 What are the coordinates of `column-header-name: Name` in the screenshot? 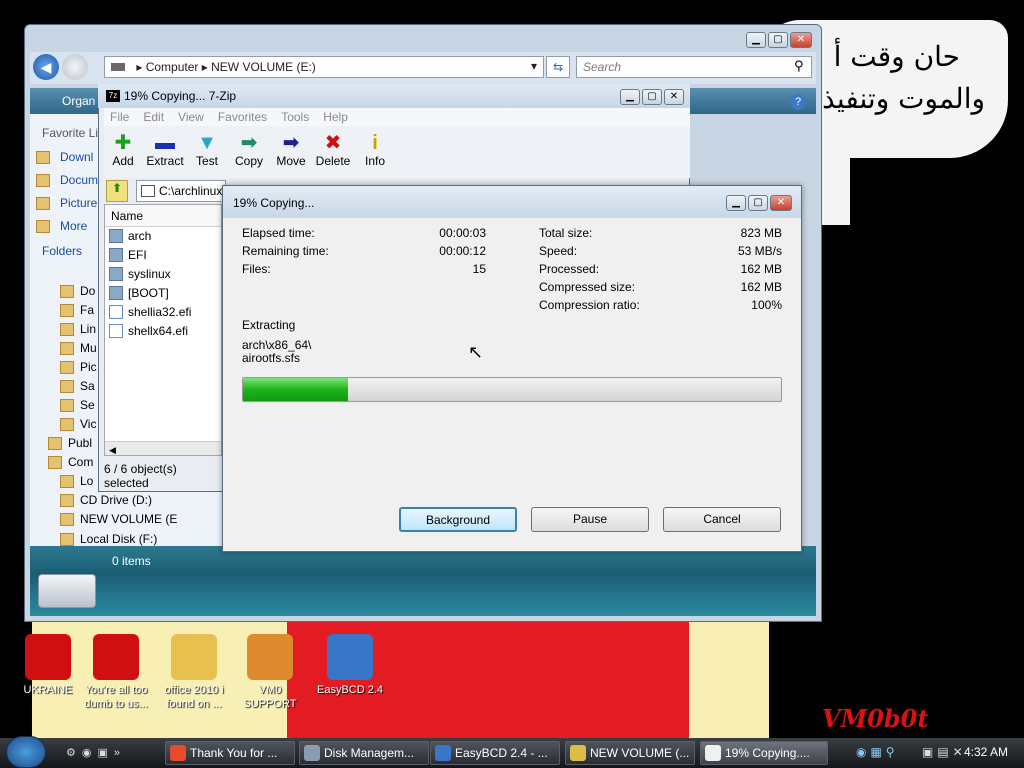 It's located at (163, 216).